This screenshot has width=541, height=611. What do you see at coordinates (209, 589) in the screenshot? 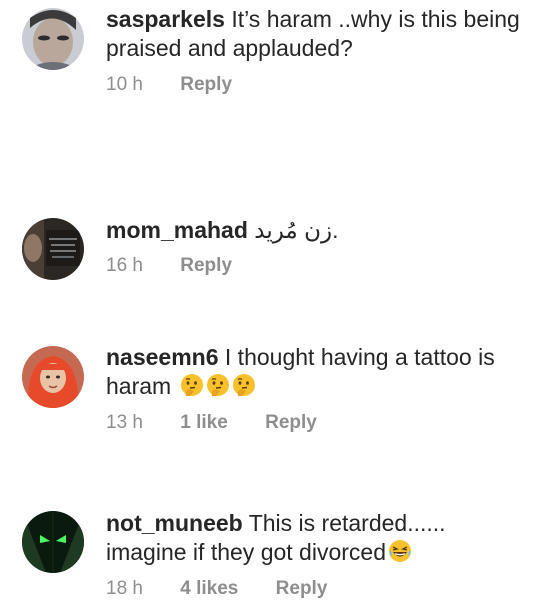
I see `likes-count: 4 likes` at bounding box center [209, 589].